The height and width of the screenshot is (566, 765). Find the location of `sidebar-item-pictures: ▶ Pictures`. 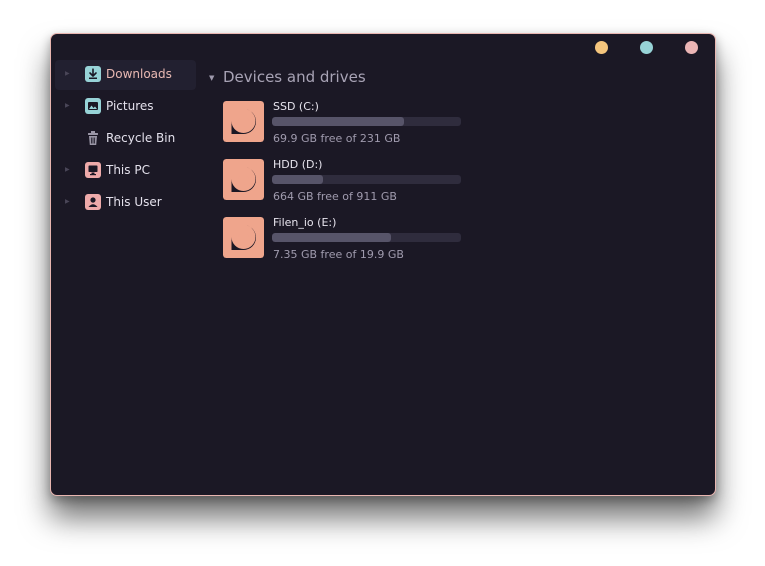

sidebar-item-pictures: ▶ Pictures is located at coordinates (125, 107).